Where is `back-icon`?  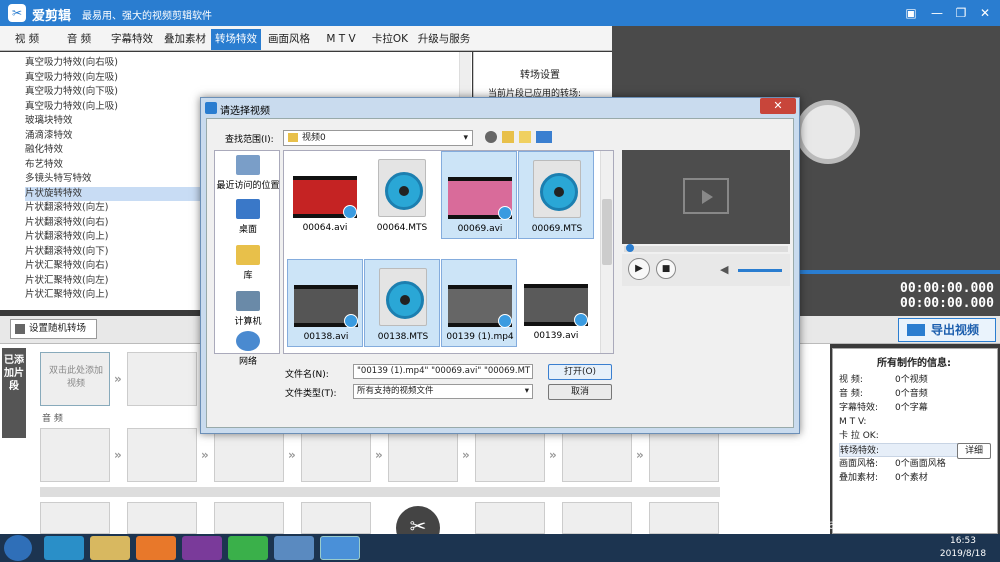 back-icon is located at coordinates (491, 137).